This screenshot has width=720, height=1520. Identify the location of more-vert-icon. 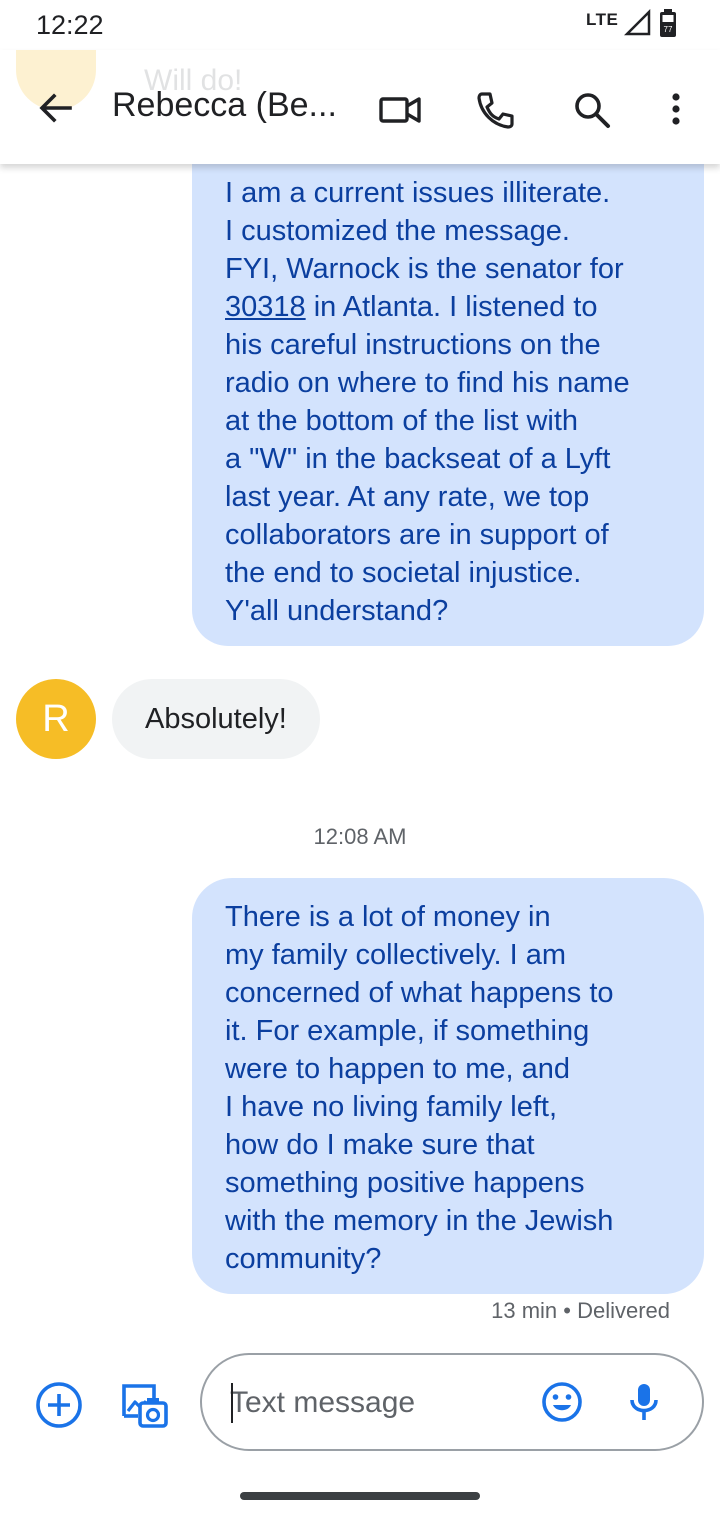
(676, 110).